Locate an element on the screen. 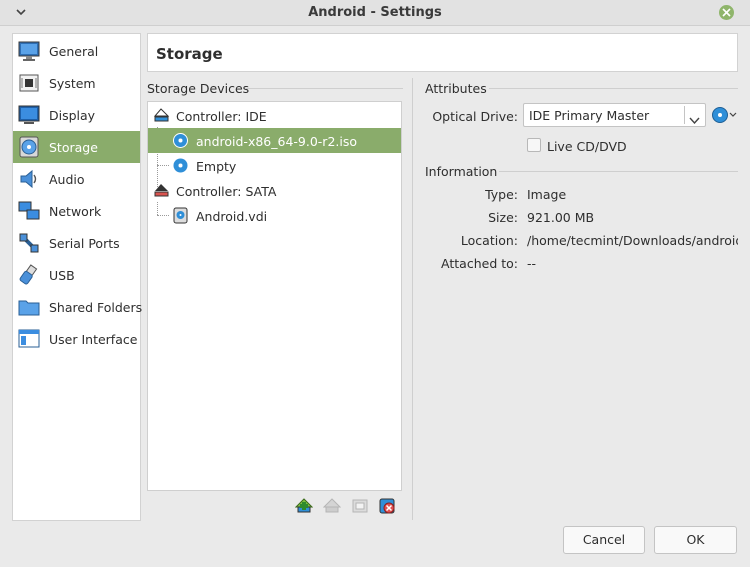 The width and height of the screenshot is (750, 567). tree-item-controller-sata: Controller: SATA is located at coordinates (274, 190).